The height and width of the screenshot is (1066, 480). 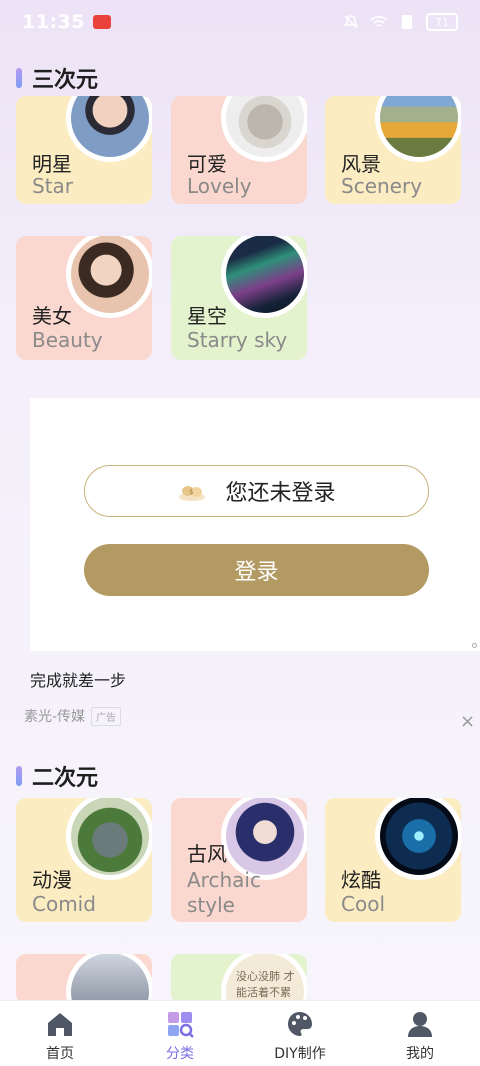 I want to click on login-button: 登录, so click(x=256, y=570).